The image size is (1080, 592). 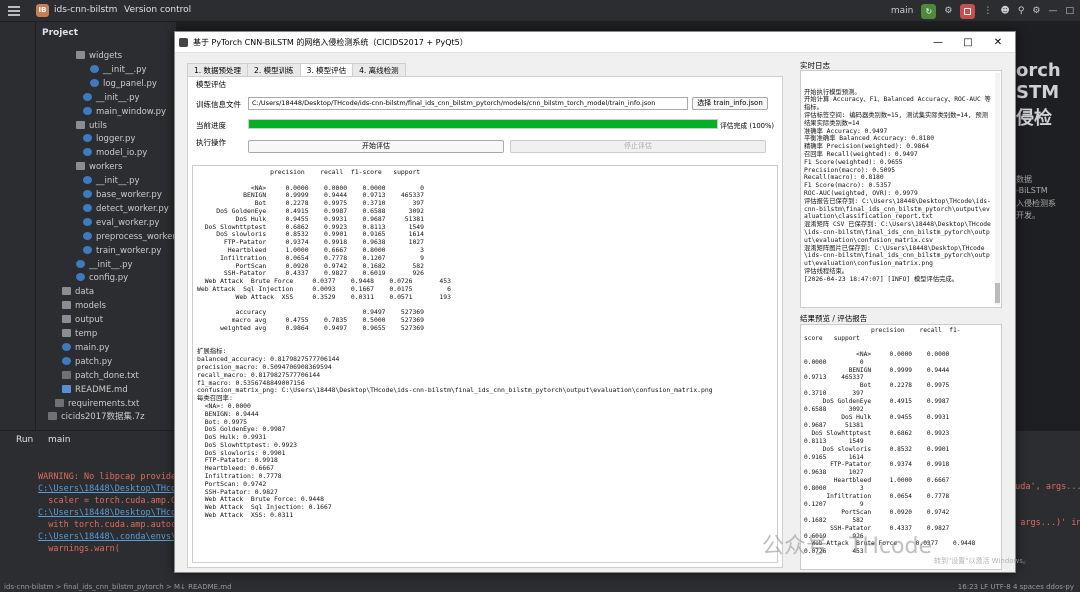 What do you see at coordinates (87, 362) in the screenshot?
I see `tree-item: patch.py` at bounding box center [87, 362].